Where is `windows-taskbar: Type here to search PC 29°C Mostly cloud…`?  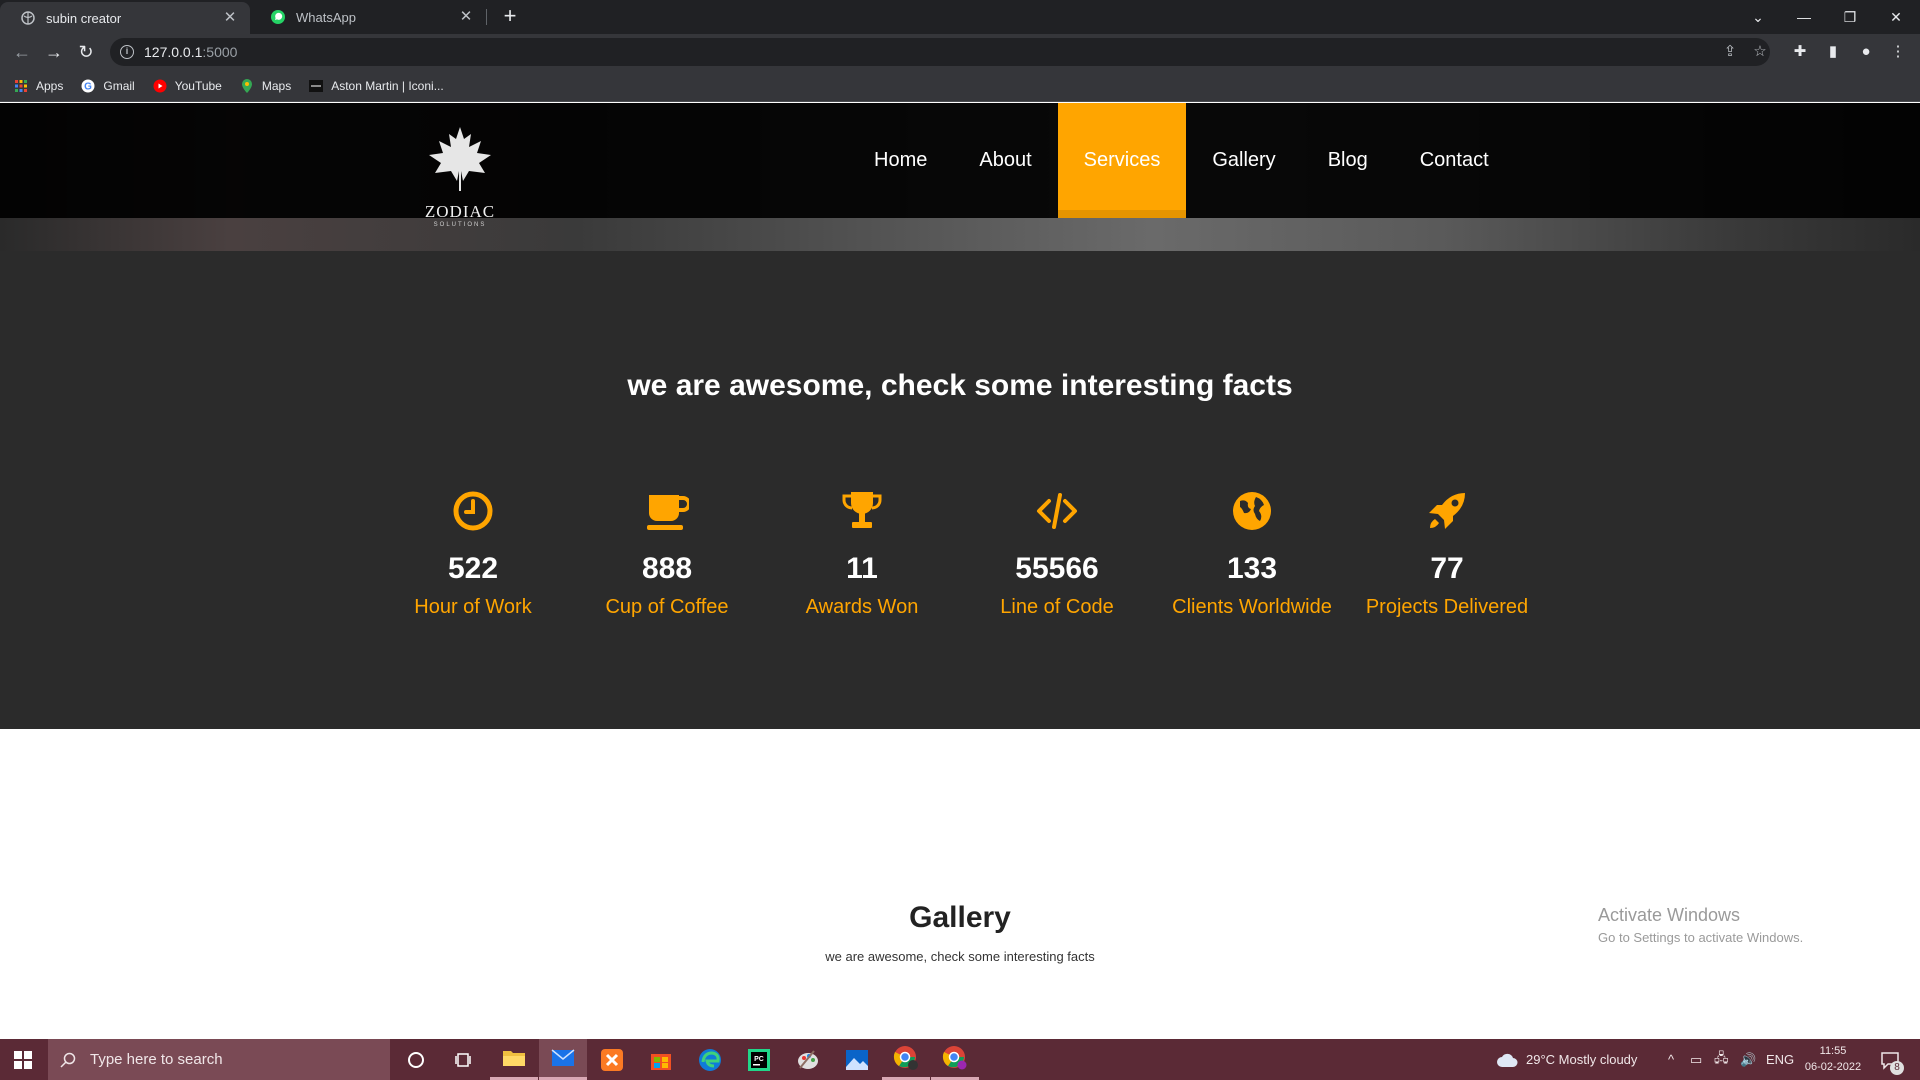
windows-taskbar: Type here to search PC 29°C Mostly cloud… is located at coordinates (960, 1059).